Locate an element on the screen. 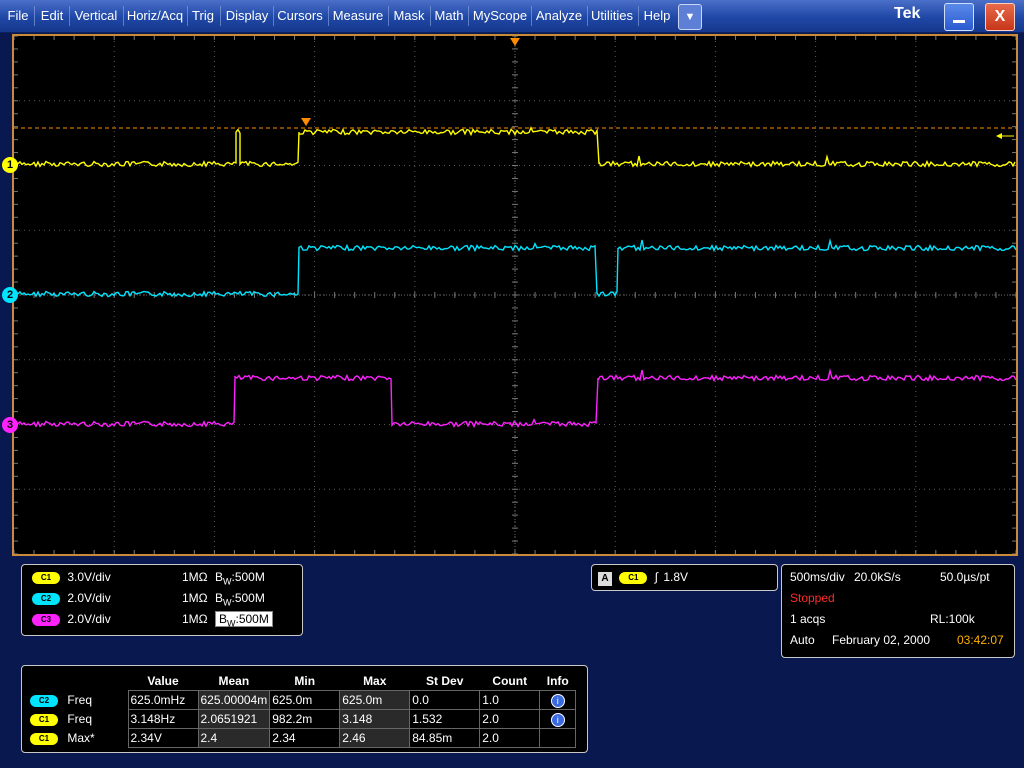 The height and width of the screenshot is (768, 1024). meas1-count: 1.0 is located at coordinates (510, 700).